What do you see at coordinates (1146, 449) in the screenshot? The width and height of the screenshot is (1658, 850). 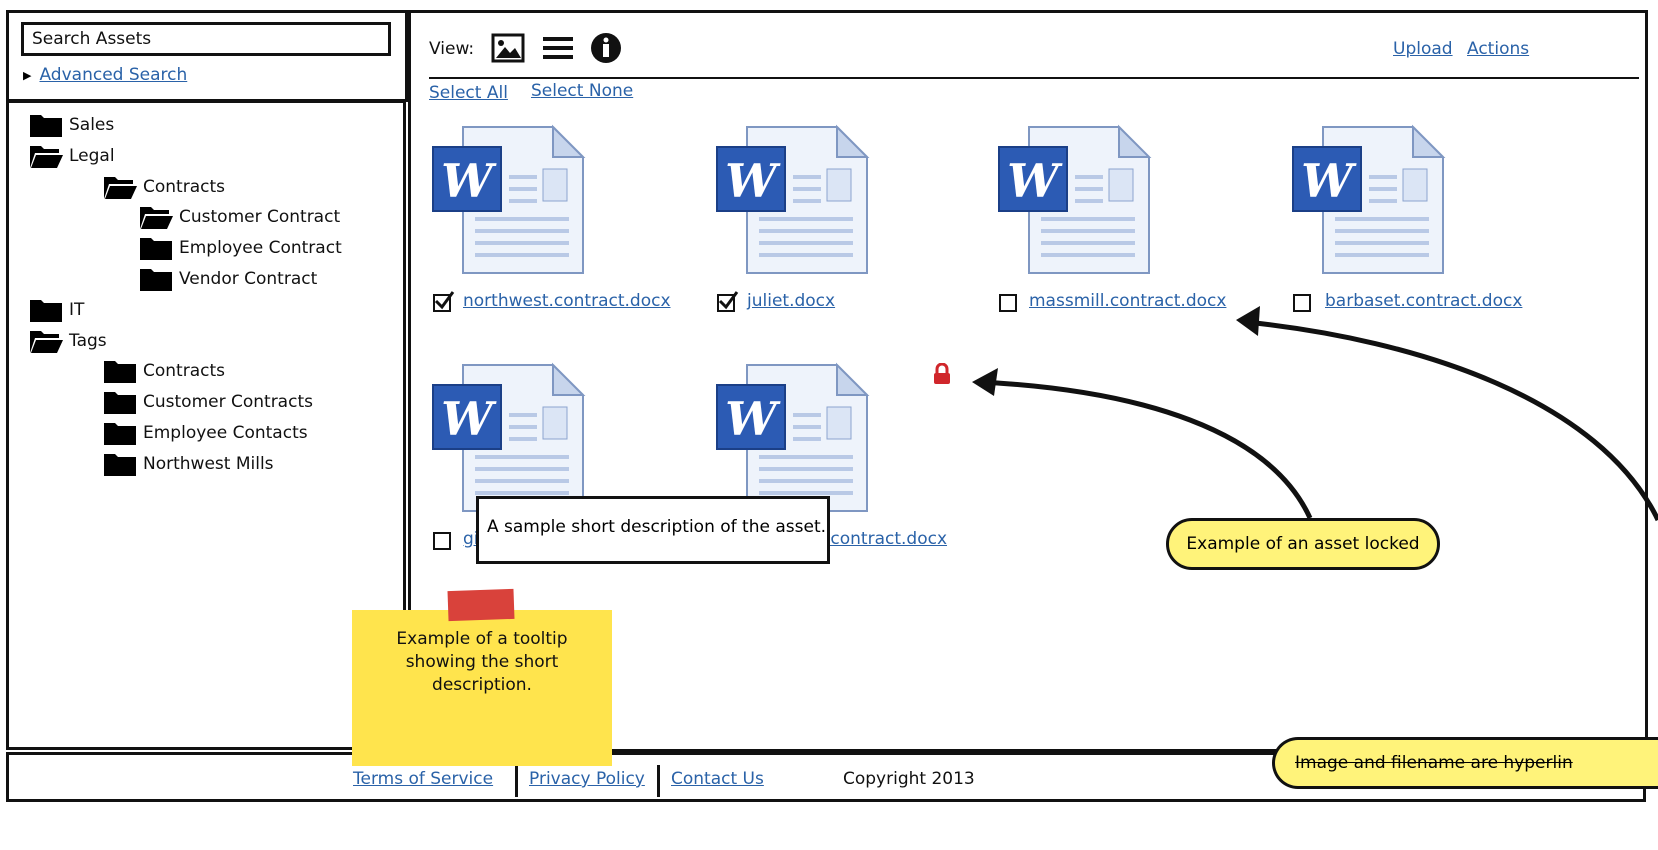 I see `locked-arrow` at bounding box center [1146, 449].